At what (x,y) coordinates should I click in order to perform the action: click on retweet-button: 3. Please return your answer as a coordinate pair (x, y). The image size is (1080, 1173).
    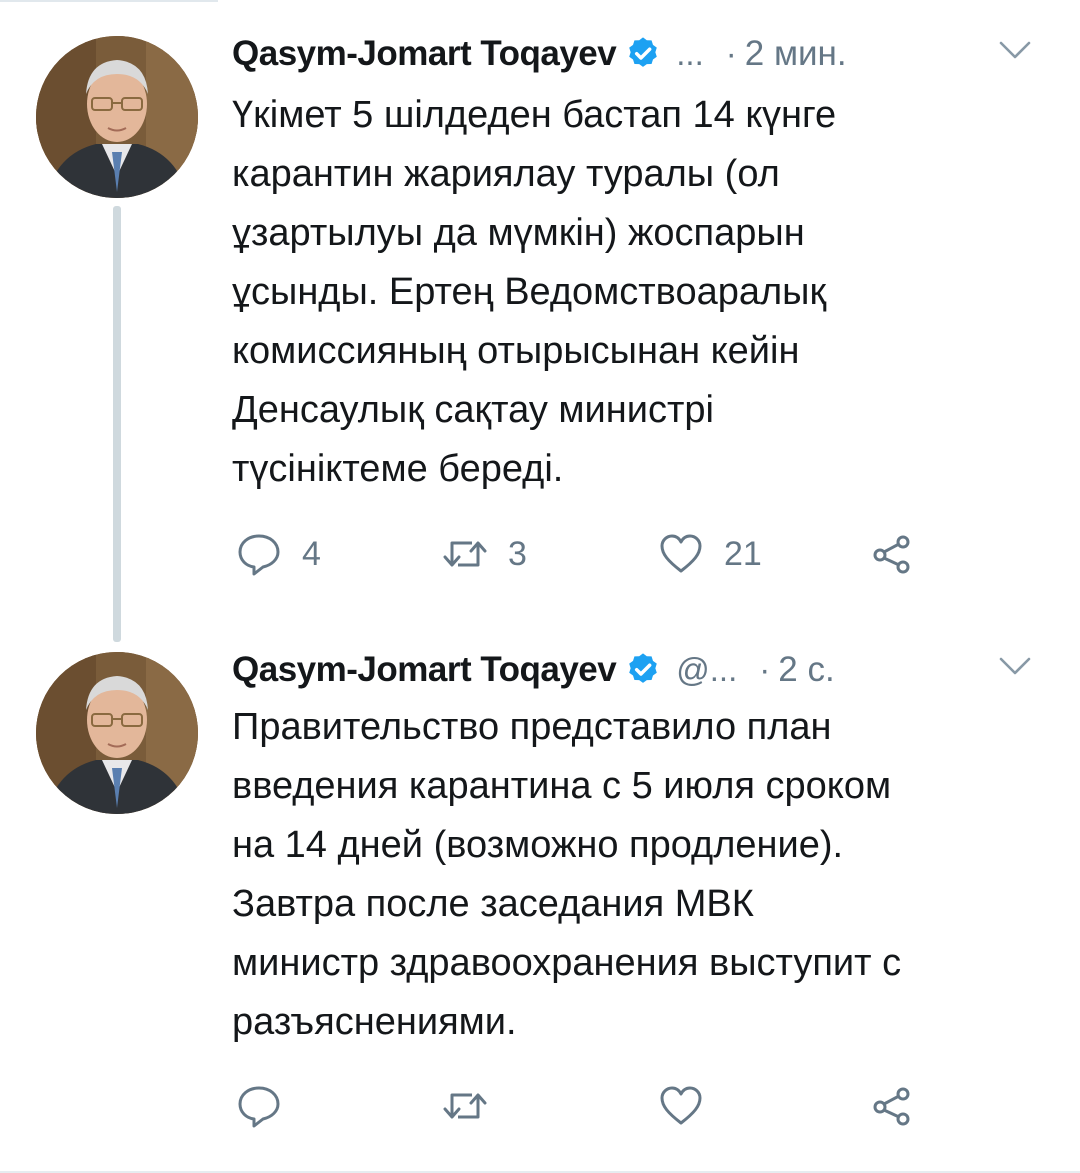
    Looking at the image, I should click on (484, 554).